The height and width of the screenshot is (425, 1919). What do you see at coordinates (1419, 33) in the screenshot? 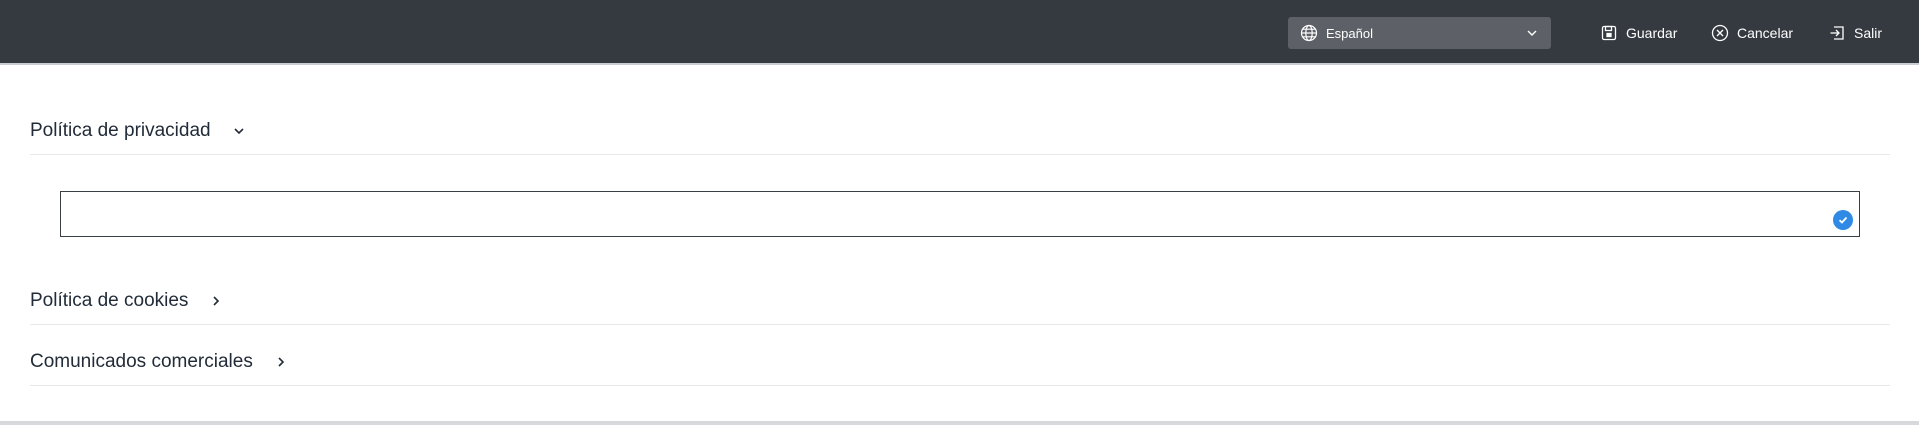
I see `language-select: Español` at bounding box center [1419, 33].